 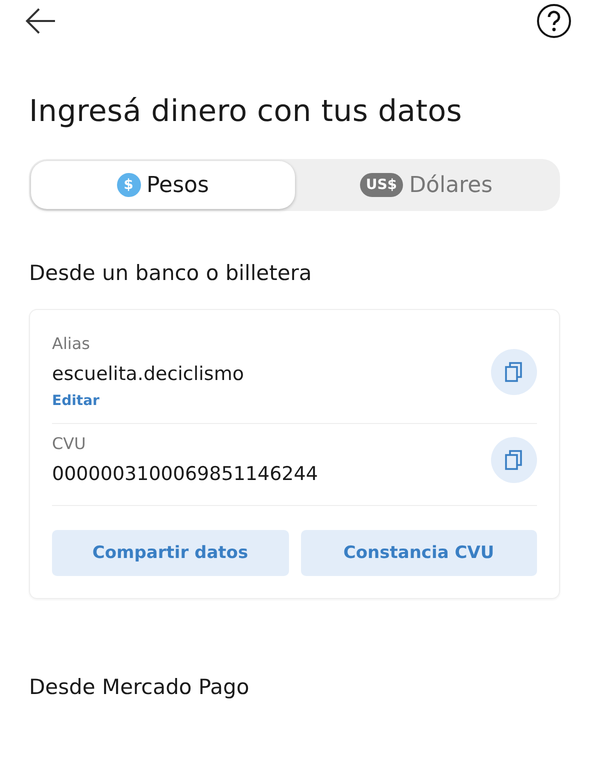 What do you see at coordinates (418, 553) in the screenshot?
I see `action-button: Constancia CVU` at bounding box center [418, 553].